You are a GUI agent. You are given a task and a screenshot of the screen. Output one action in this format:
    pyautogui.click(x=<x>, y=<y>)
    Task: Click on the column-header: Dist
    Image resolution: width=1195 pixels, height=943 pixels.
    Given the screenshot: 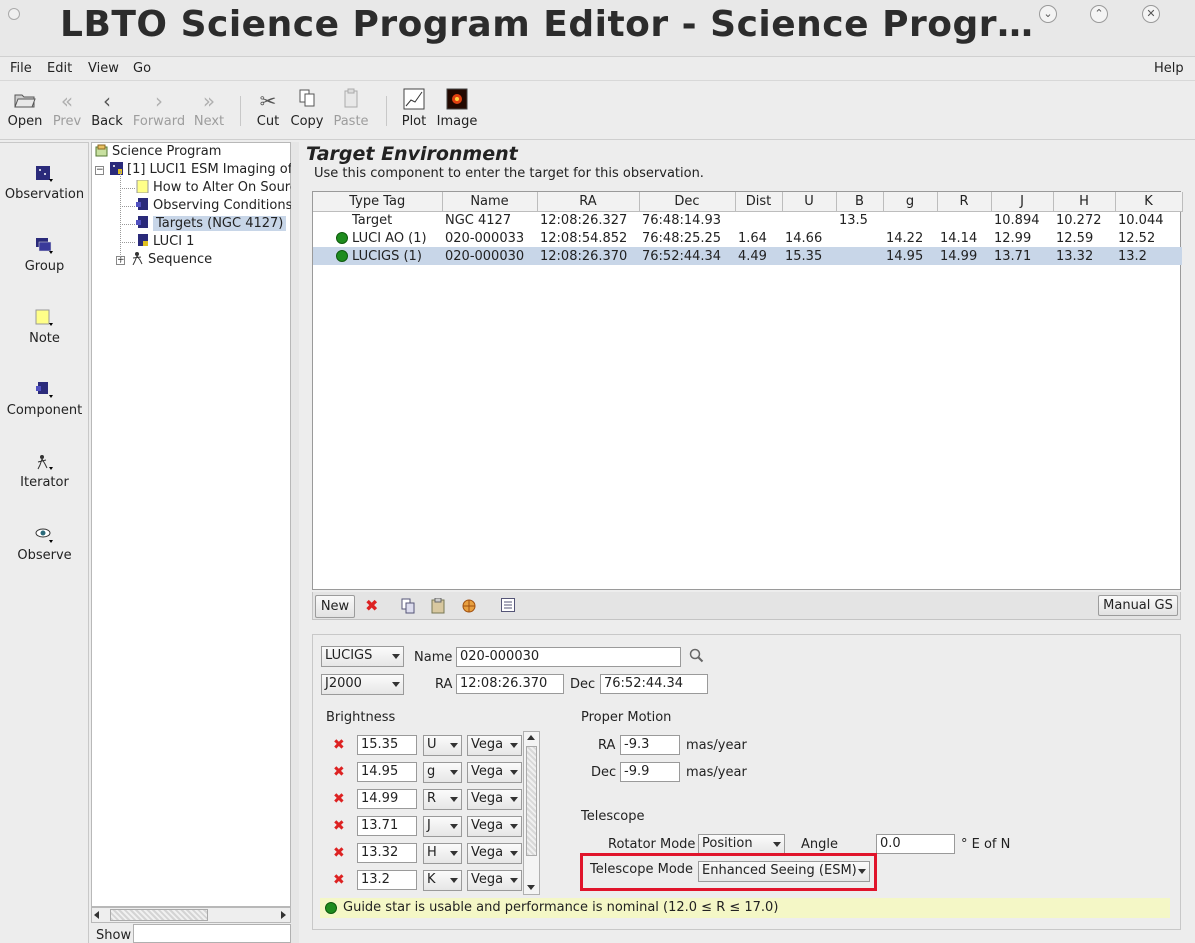 What is the action you would take?
    pyautogui.click(x=759, y=202)
    